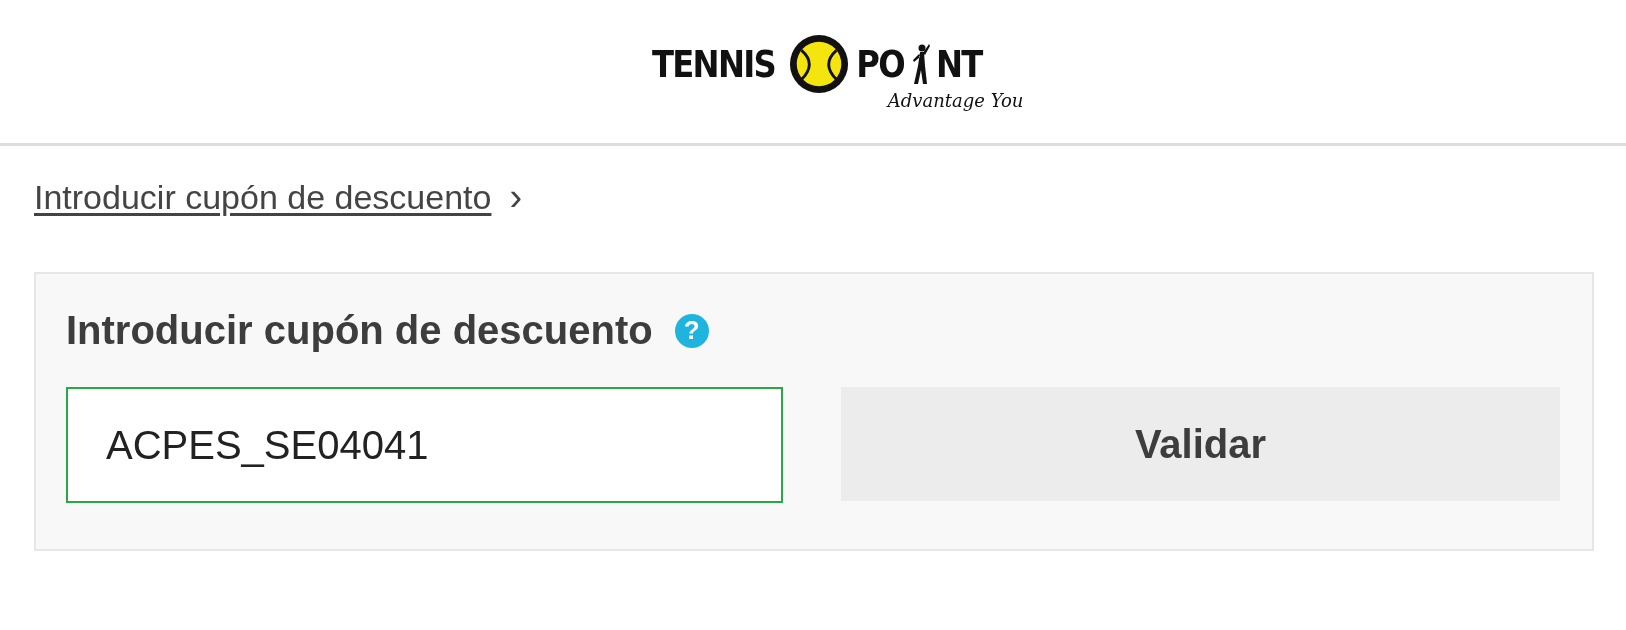 This screenshot has height=630, width=1626. I want to click on tennis-ball-icon, so click(818, 64).